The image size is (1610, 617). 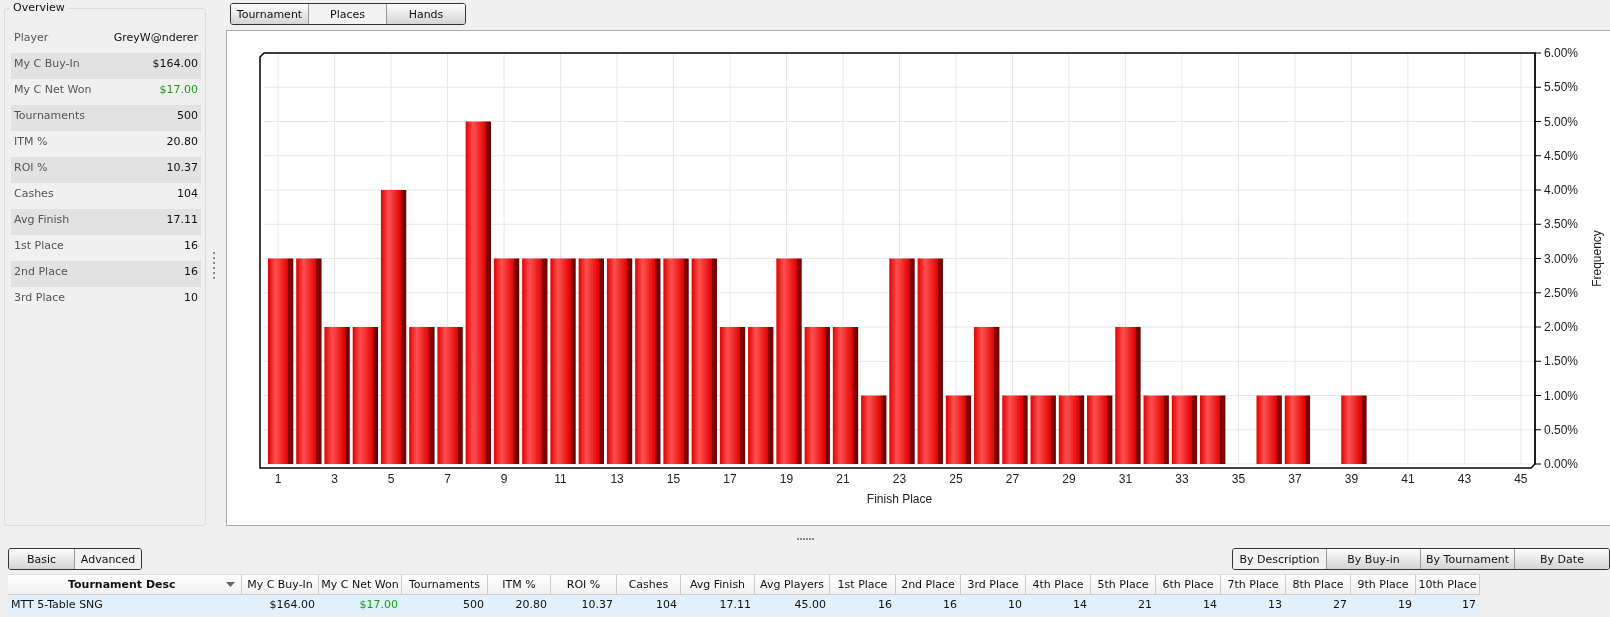 I want to click on y-tick-label: 2.00%, so click(x=1561, y=327).